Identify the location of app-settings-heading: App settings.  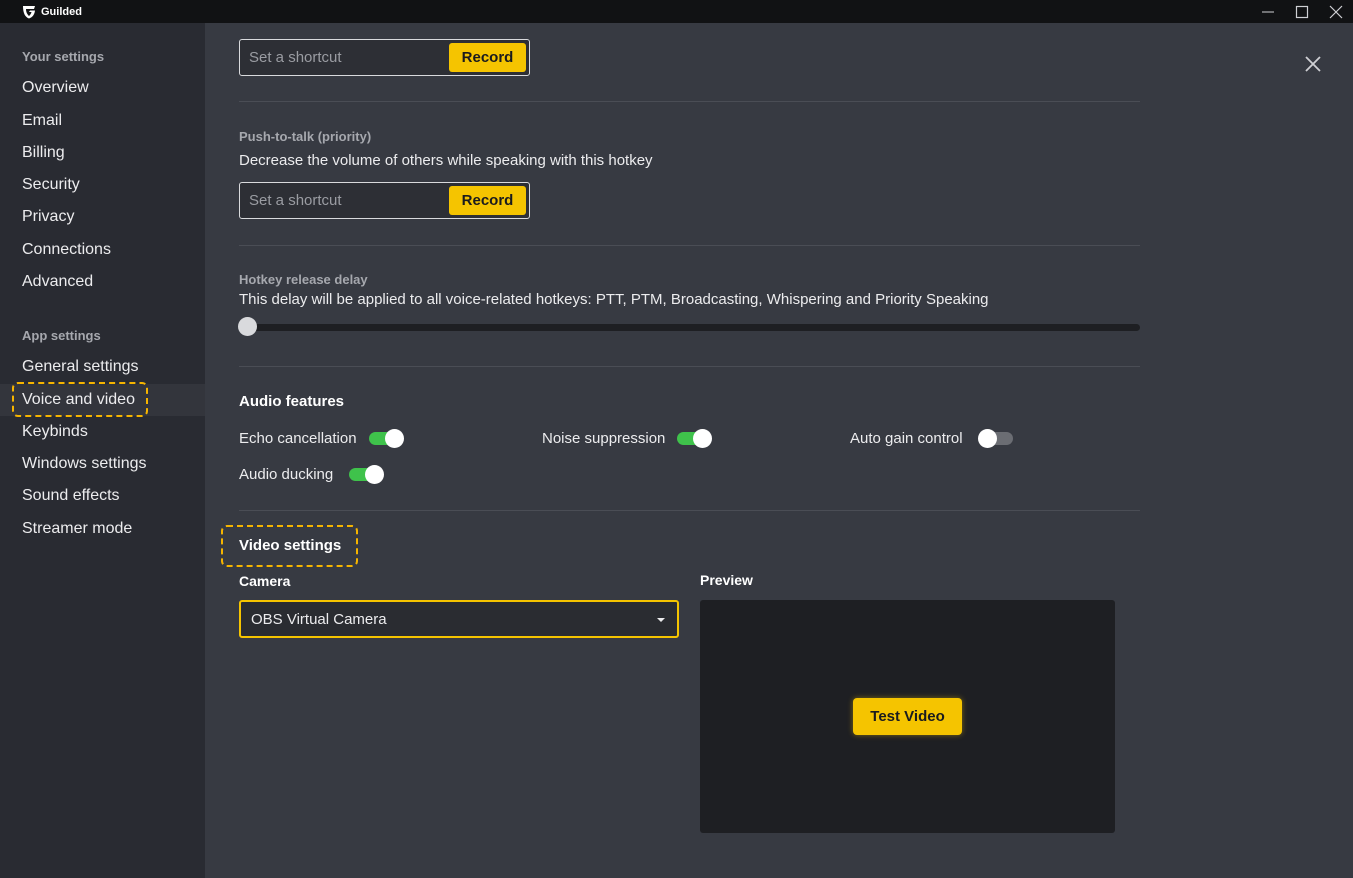
(61, 335).